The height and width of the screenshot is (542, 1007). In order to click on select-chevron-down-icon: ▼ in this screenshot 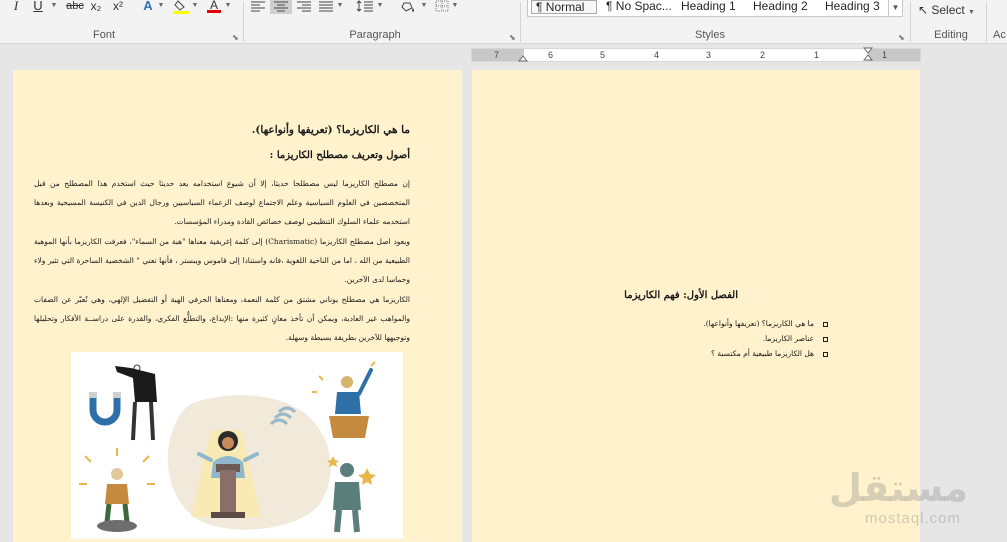, I will do `click(971, 12)`.